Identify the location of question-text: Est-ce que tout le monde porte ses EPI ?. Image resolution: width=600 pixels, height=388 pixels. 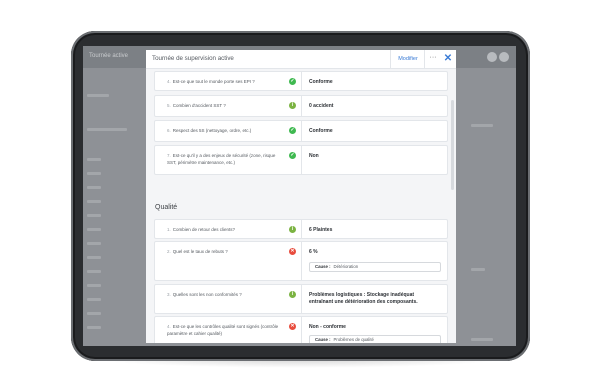
(213, 81).